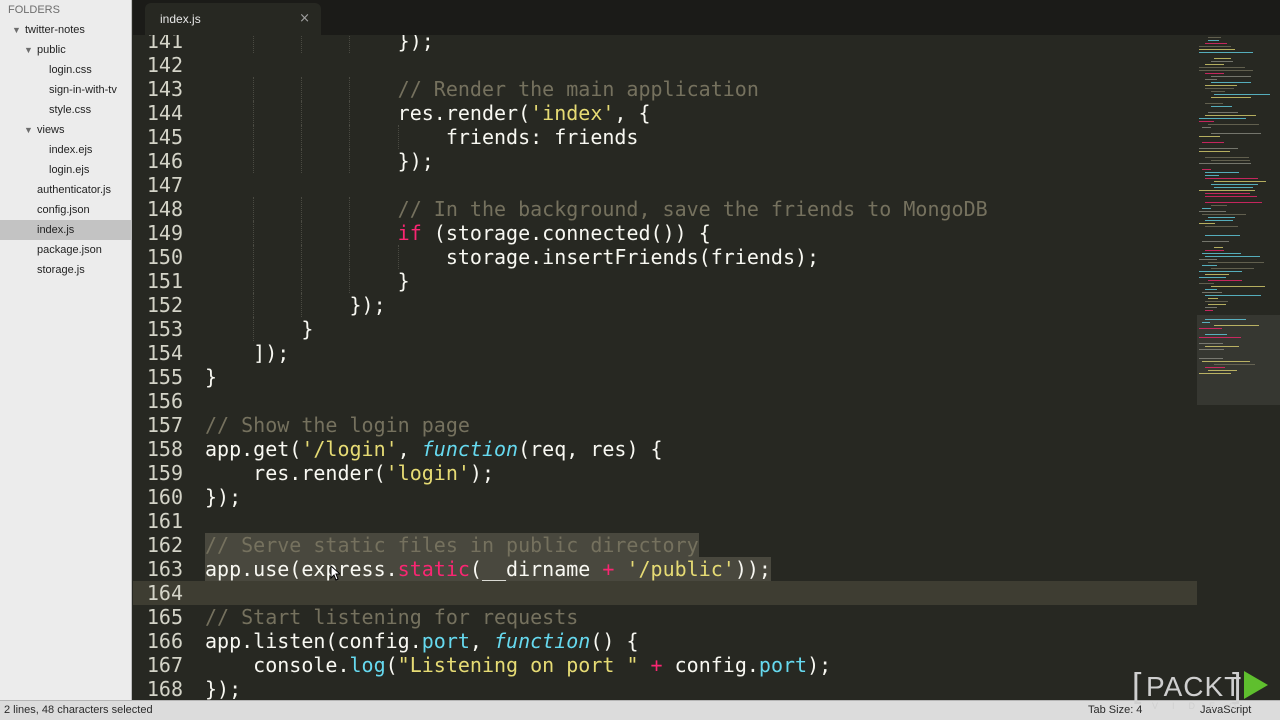  What do you see at coordinates (665, 688) in the screenshot?
I see `code-line: 168});` at bounding box center [665, 688].